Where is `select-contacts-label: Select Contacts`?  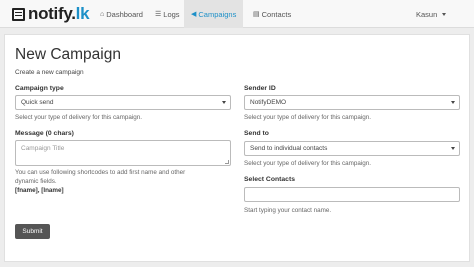
select-contacts-label: Select Contacts is located at coordinates (269, 179).